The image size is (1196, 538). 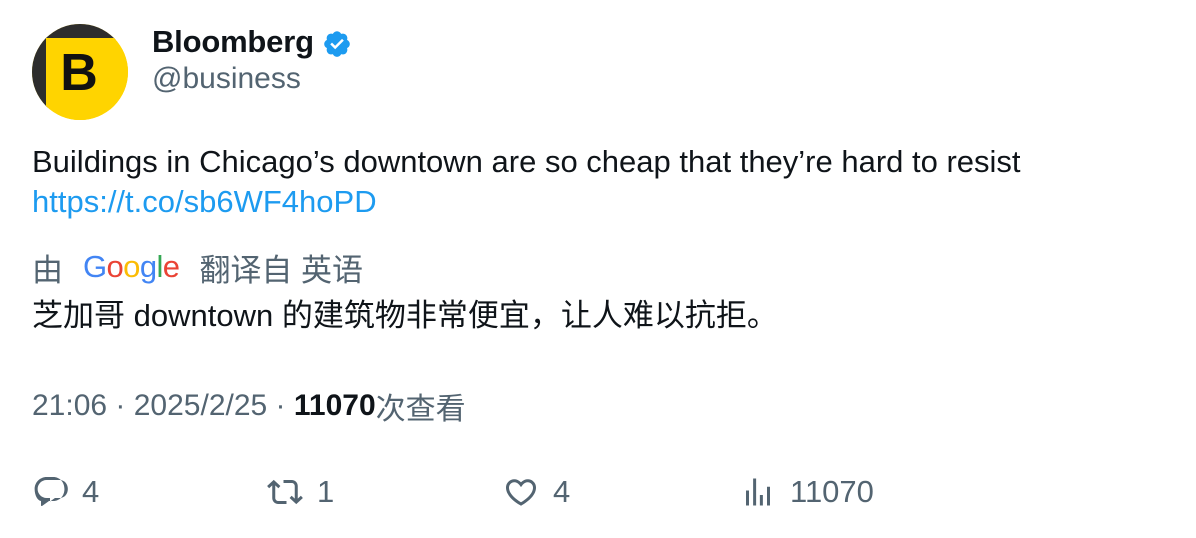 I want to click on translated-text: 芝加哥 downtown 的建筑物非常便宜，让人难以抗拒。, so click(x=405, y=315).